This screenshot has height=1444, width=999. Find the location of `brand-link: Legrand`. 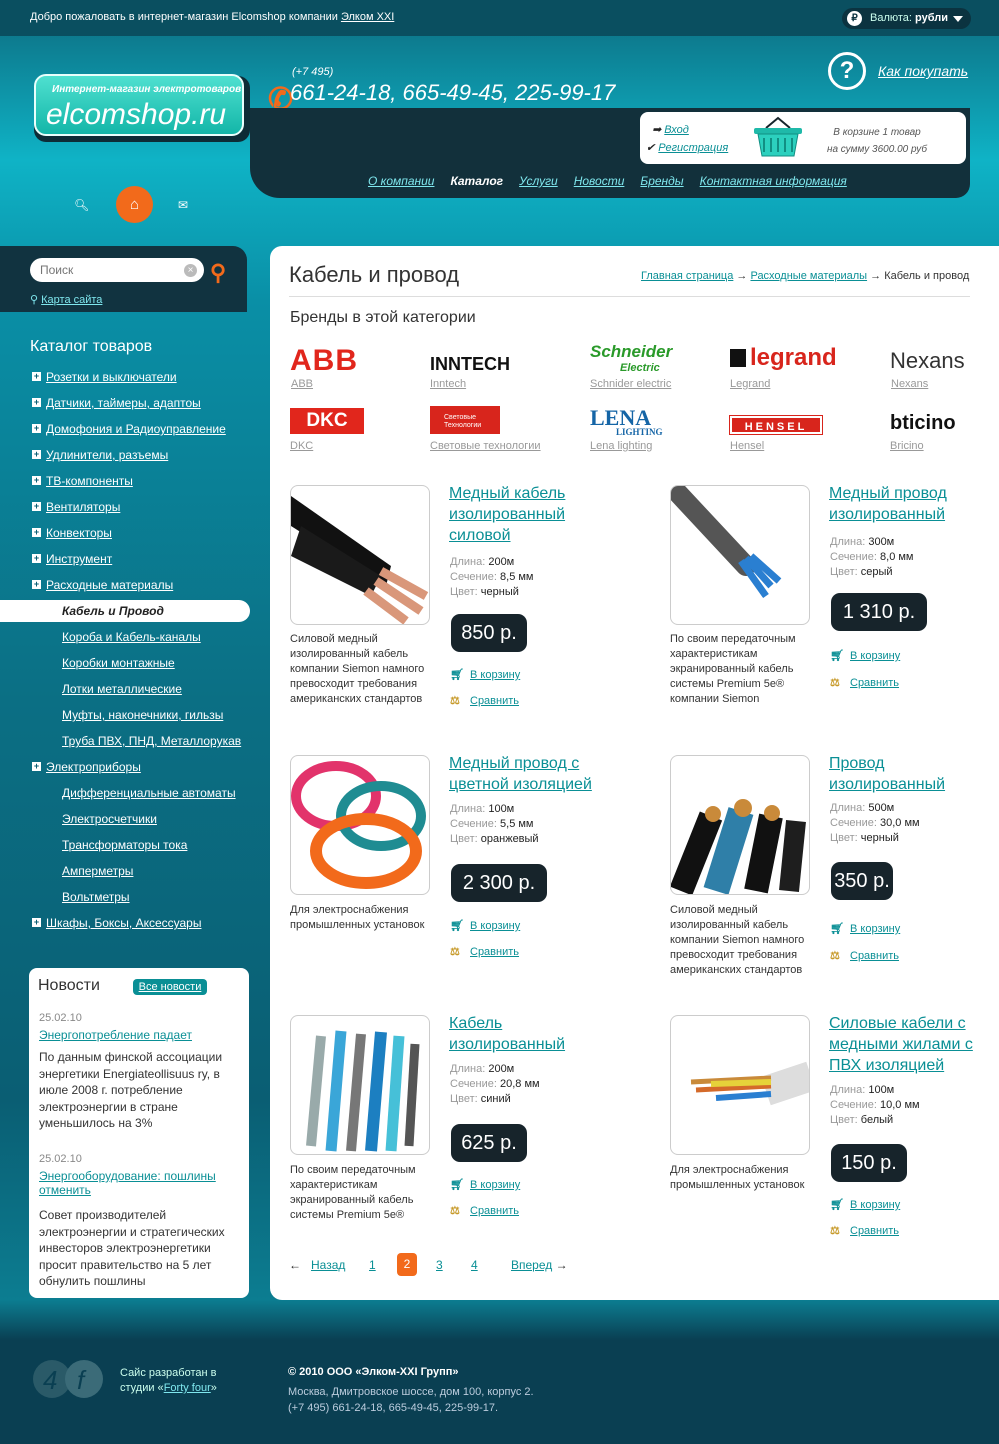

brand-link: Legrand is located at coordinates (750, 384).